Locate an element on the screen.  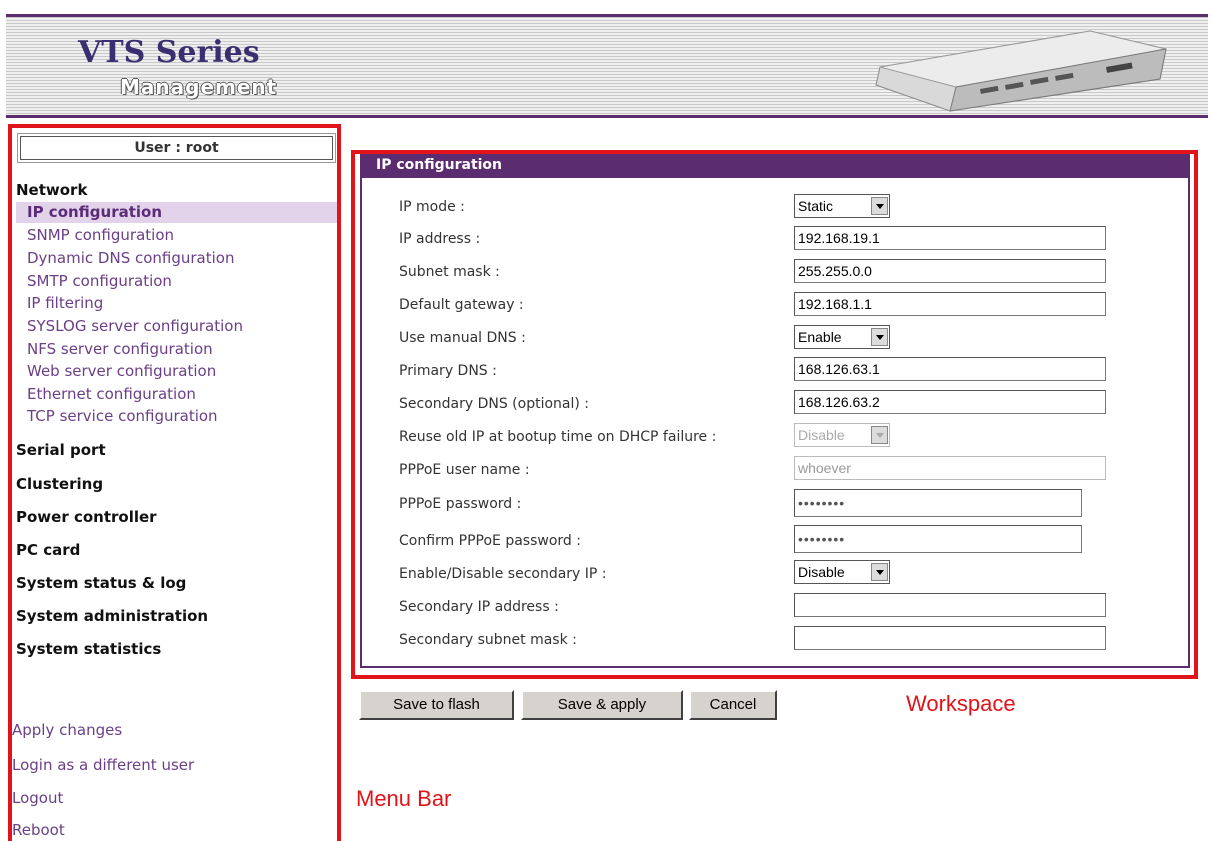
save-and-apply-button: Save & apply is located at coordinates (602, 705).